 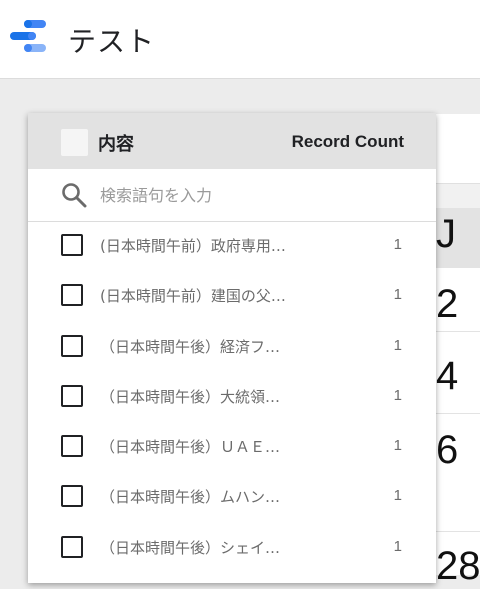 I want to click on table-cell-value: 4, so click(x=447, y=376).